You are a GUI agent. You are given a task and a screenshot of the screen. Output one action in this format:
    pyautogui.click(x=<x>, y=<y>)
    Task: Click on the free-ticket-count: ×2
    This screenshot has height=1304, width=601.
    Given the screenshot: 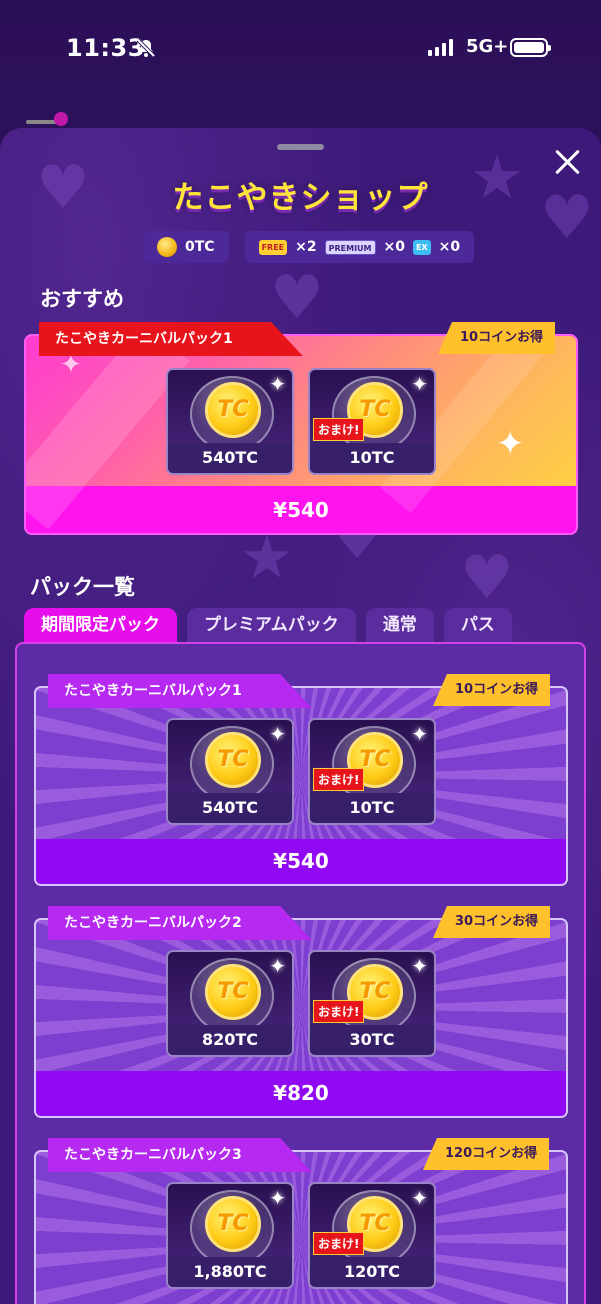 What is the action you would take?
    pyautogui.click(x=306, y=247)
    